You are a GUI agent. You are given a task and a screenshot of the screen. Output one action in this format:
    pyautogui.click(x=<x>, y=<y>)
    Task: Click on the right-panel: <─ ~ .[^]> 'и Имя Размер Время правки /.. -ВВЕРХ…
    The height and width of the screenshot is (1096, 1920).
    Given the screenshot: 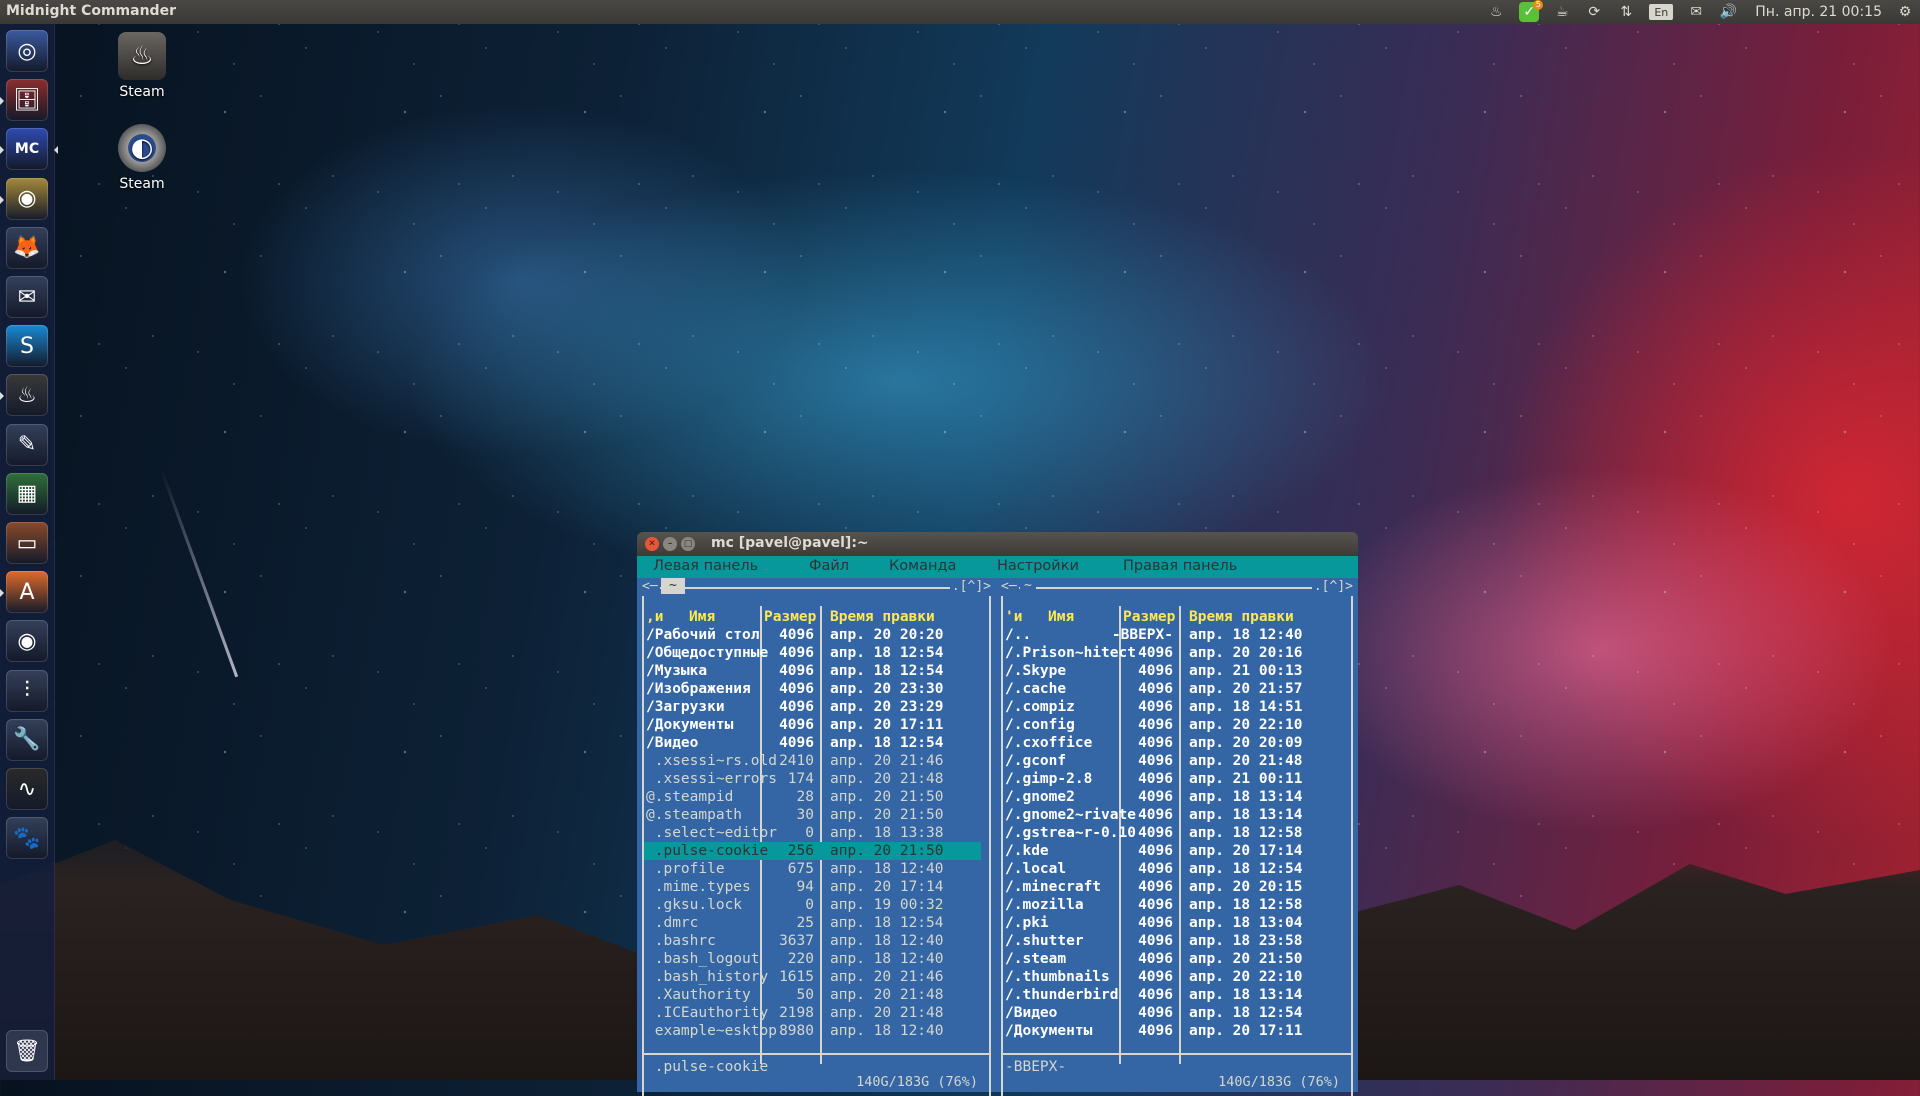 What is the action you would take?
    pyautogui.click(x=1177, y=837)
    